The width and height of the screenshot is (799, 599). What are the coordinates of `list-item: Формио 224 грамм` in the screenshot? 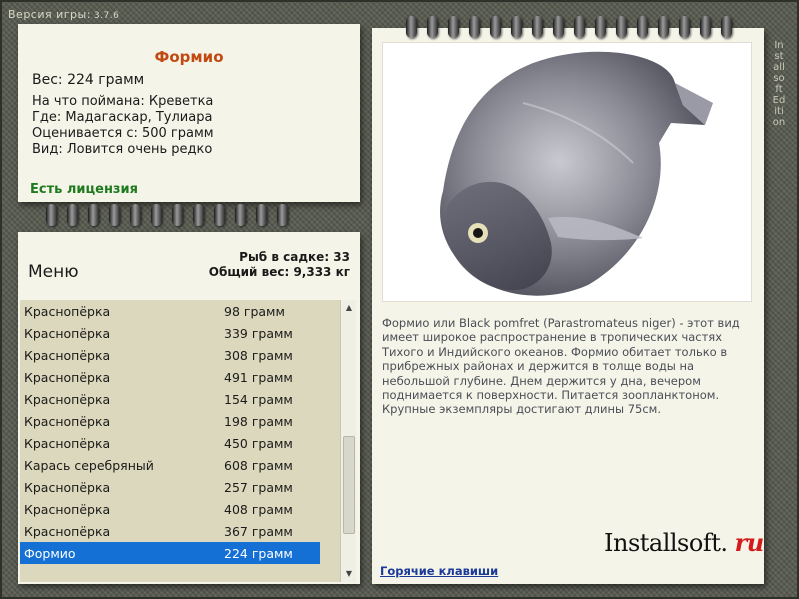 It's located at (170, 553).